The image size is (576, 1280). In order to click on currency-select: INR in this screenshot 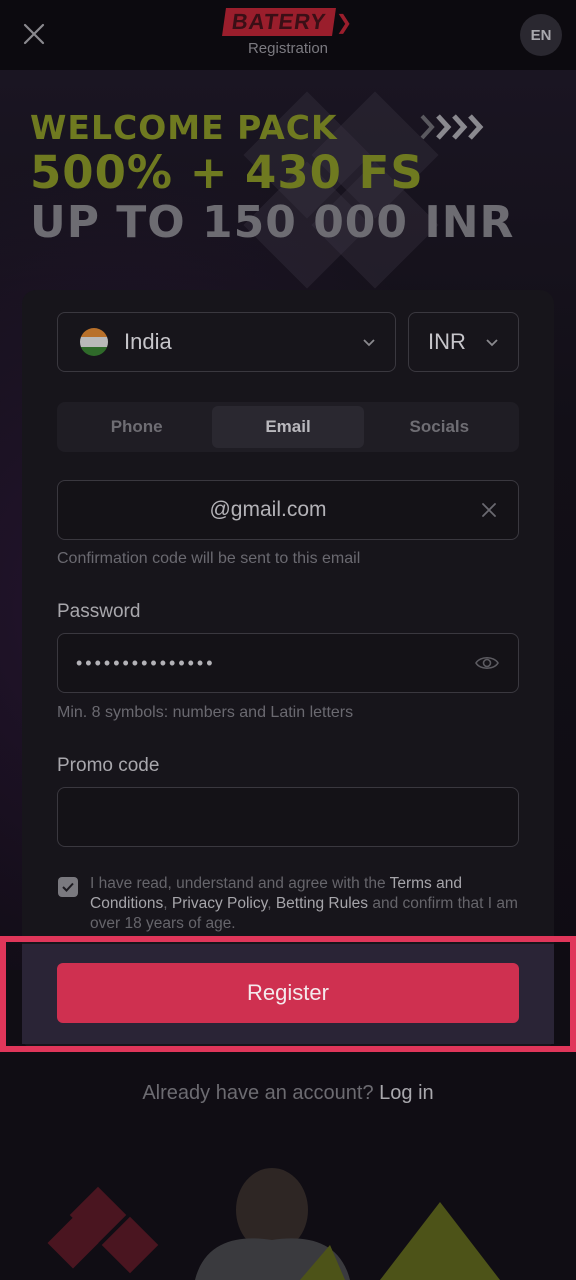, I will do `click(463, 342)`.